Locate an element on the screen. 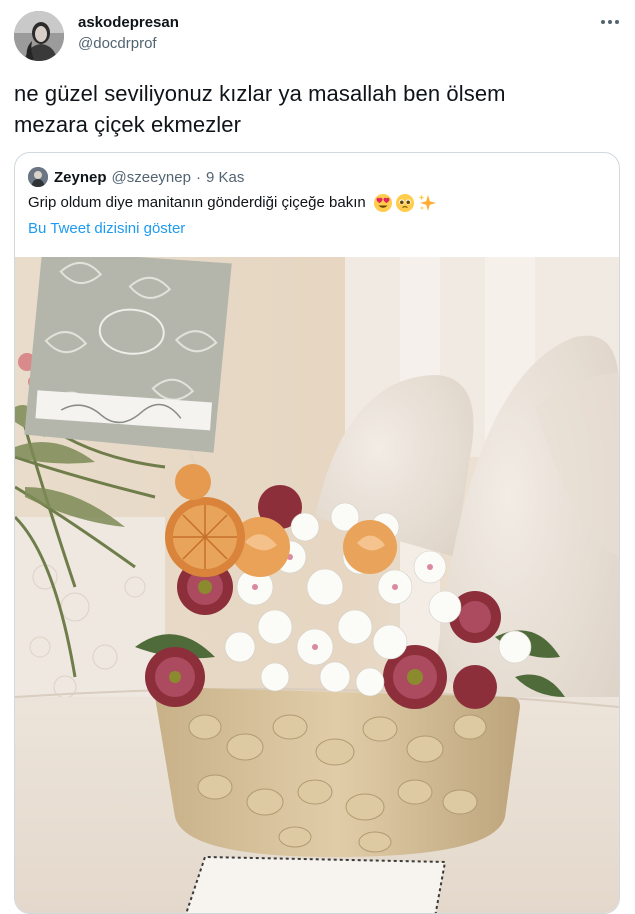  author-avatar is located at coordinates (39, 36).